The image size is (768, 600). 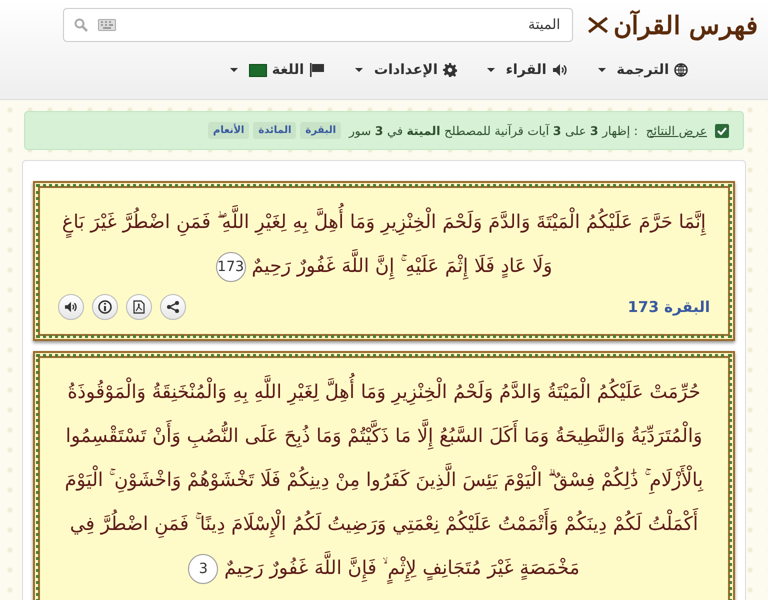 What do you see at coordinates (643, 70) in the screenshot?
I see `menu-dropdown: الترجمة` at bounding box center [643, 70].